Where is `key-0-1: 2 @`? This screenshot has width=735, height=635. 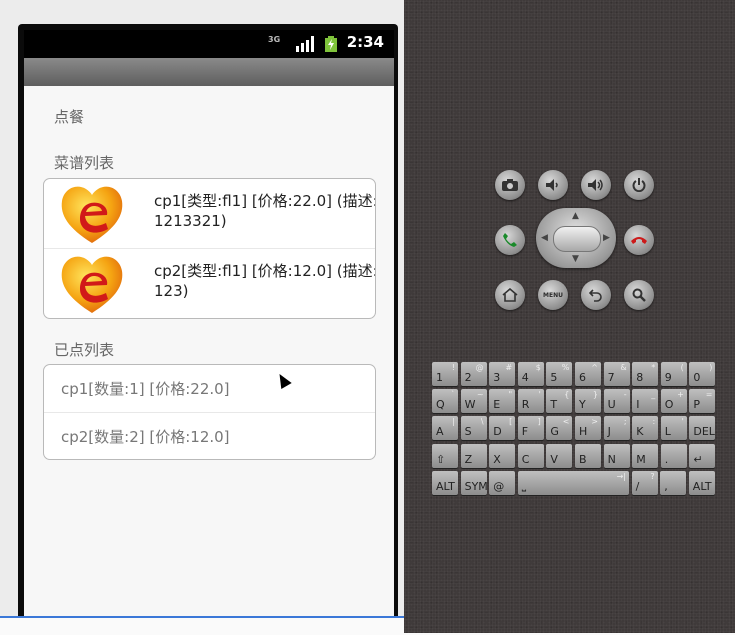 key-0-1: 2 @ is located at coordinates (473, 374).